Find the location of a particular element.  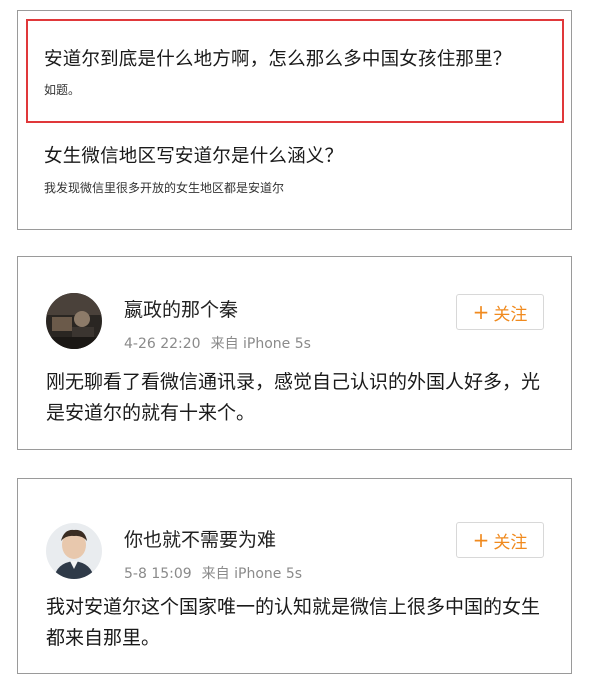

question-description: 我发现微信里很多开放的女生地区都是安道尔 is located at coordinates (164, 188).